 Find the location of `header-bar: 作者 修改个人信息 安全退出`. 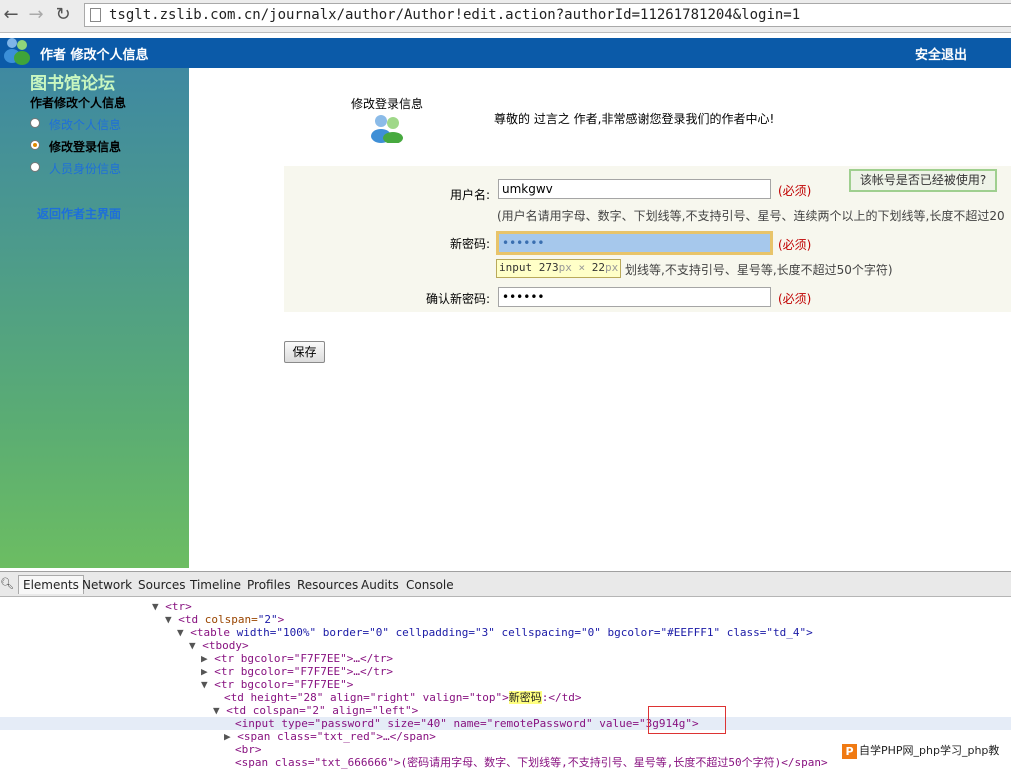

header-bar: 作者 修改个人信息 安全退出 is located at coordinates (505, 53).